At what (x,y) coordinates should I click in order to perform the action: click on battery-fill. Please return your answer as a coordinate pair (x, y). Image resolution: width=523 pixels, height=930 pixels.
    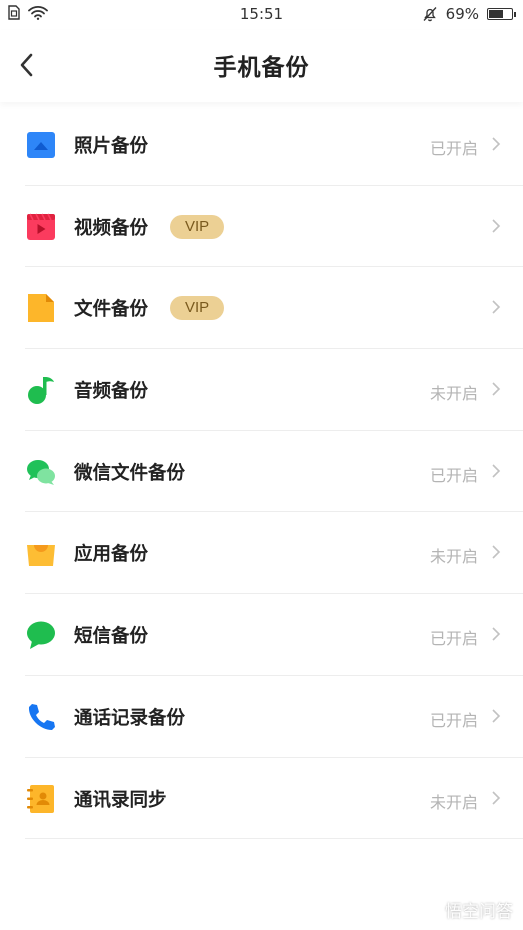
    Looking at the image, I should click on (496, 14).